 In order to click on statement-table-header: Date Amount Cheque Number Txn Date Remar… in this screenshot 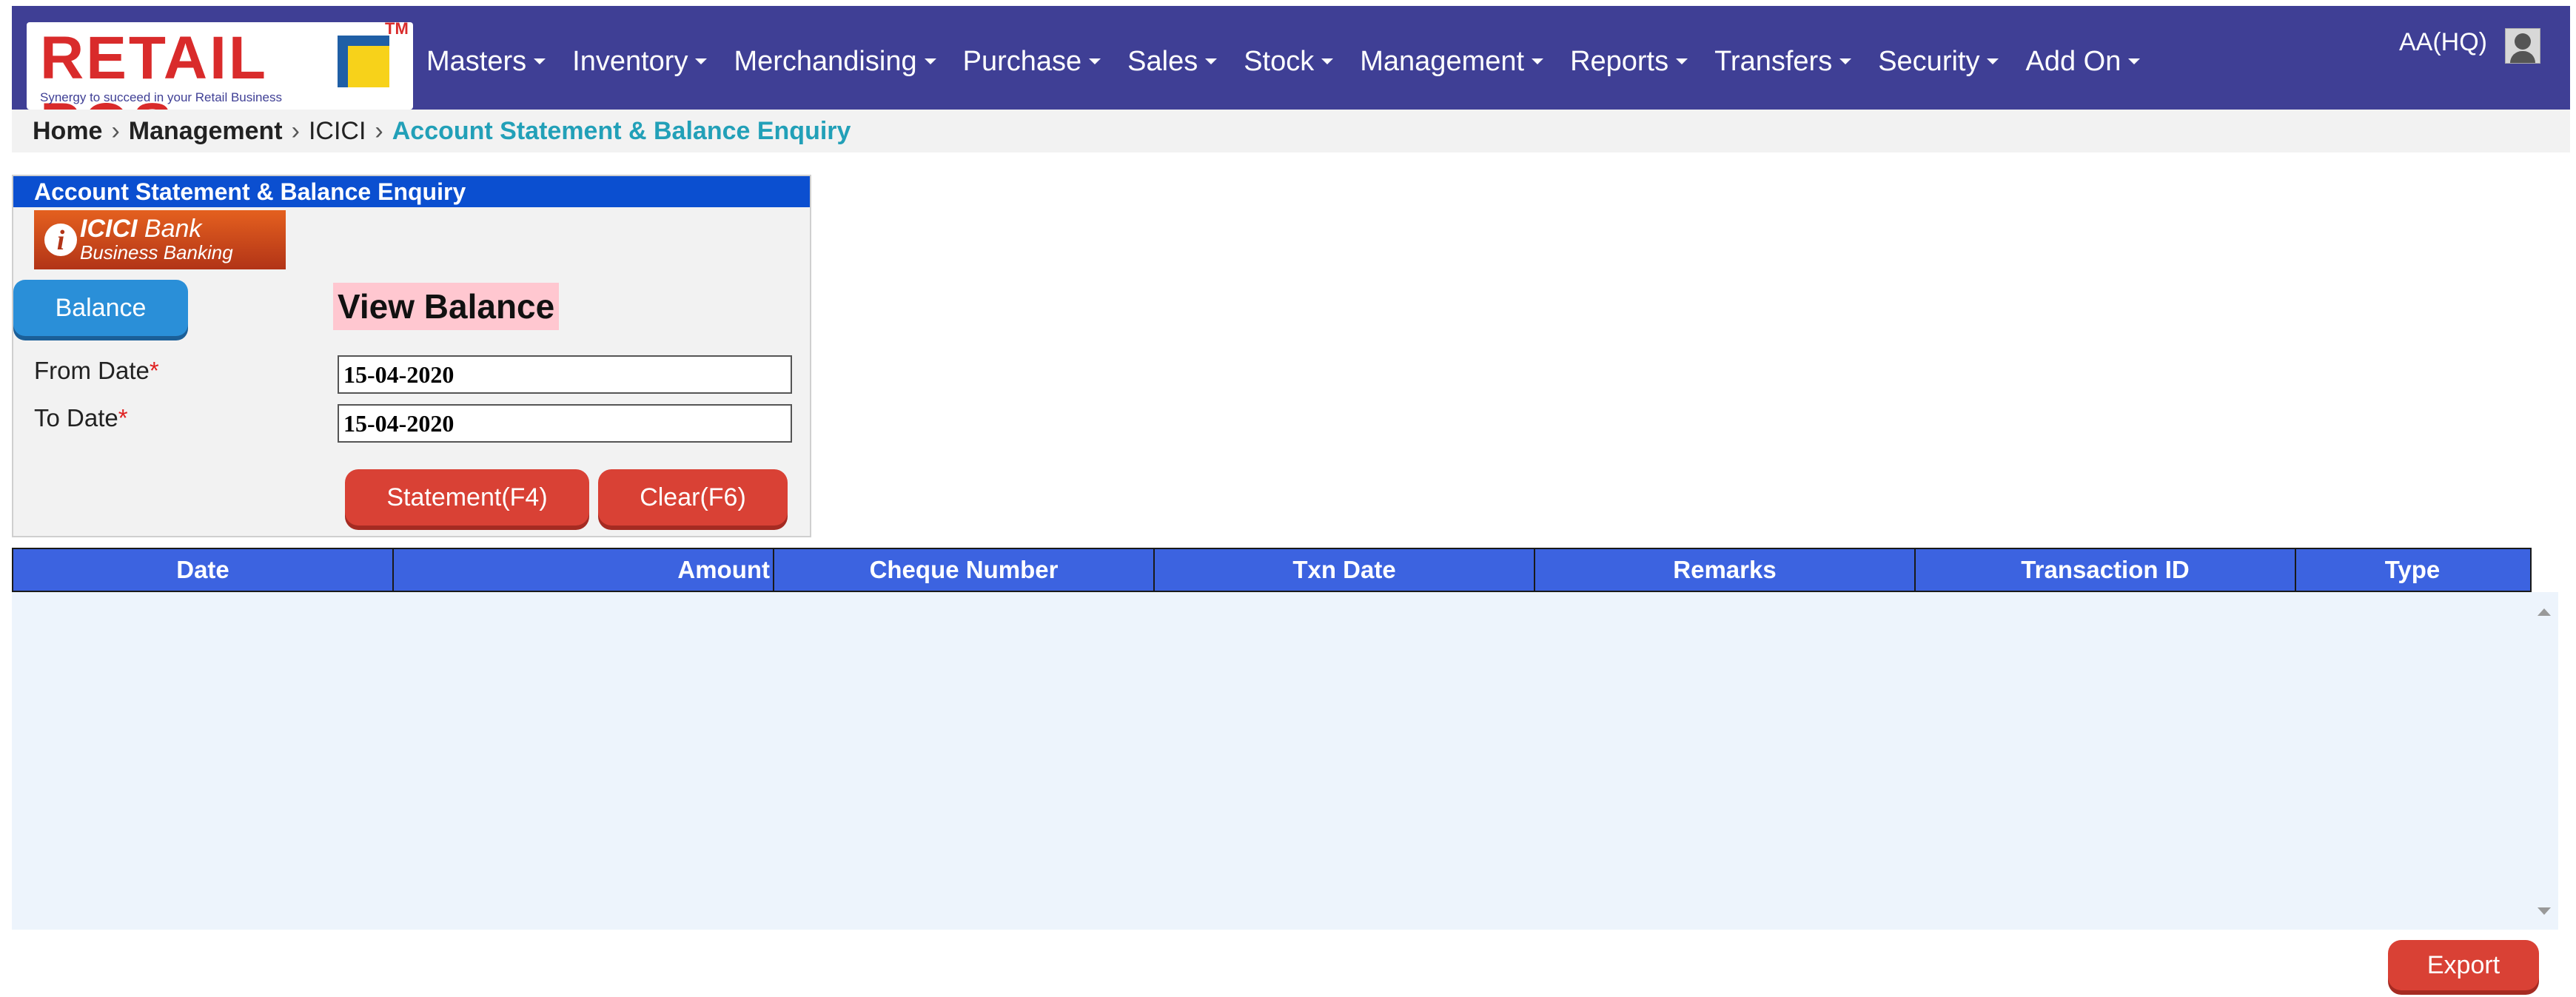, I will do `click(1272, 570)`.